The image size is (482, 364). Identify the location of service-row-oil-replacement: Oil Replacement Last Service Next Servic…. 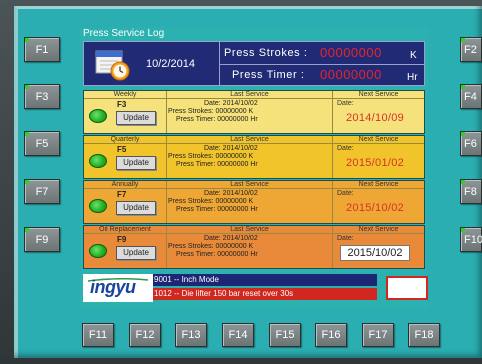
(254, 247).